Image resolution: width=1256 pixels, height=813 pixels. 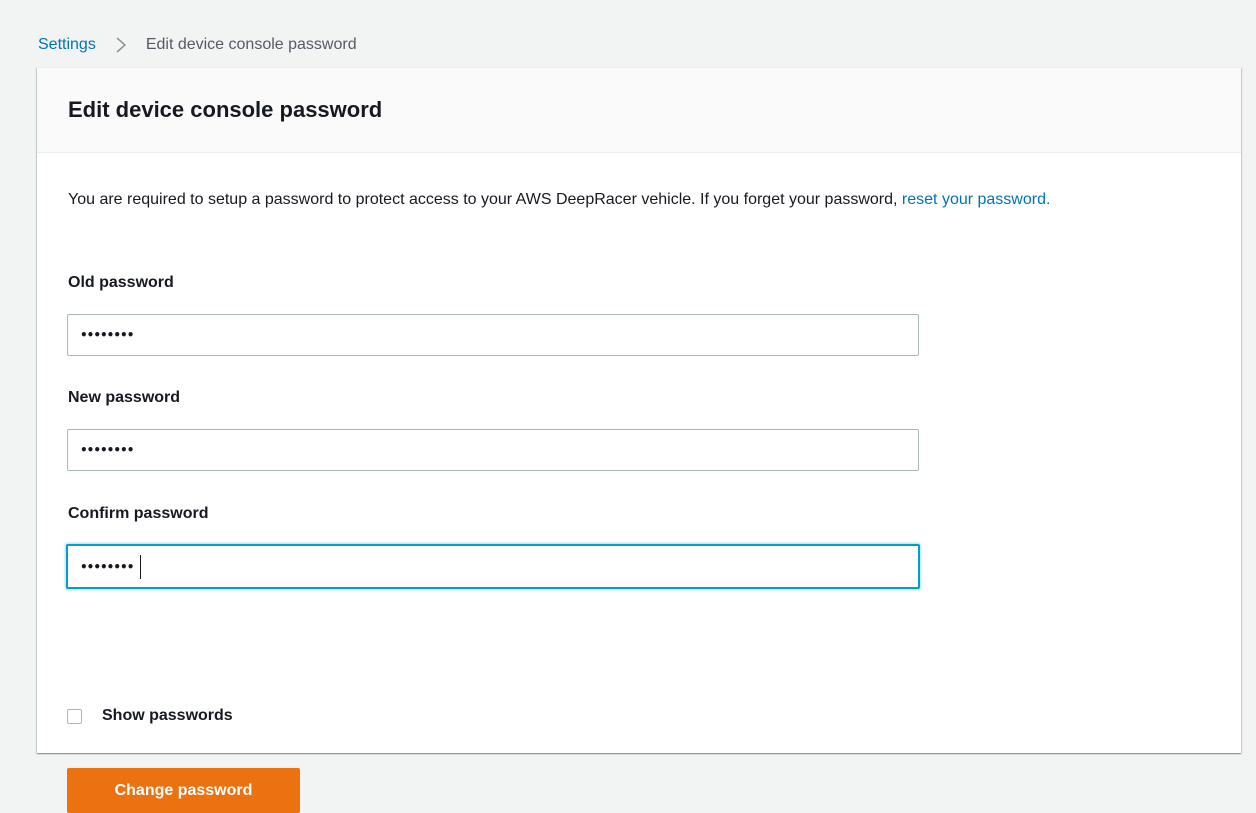 I want to click on new-password-label: New password, so click(x=124, y=397).